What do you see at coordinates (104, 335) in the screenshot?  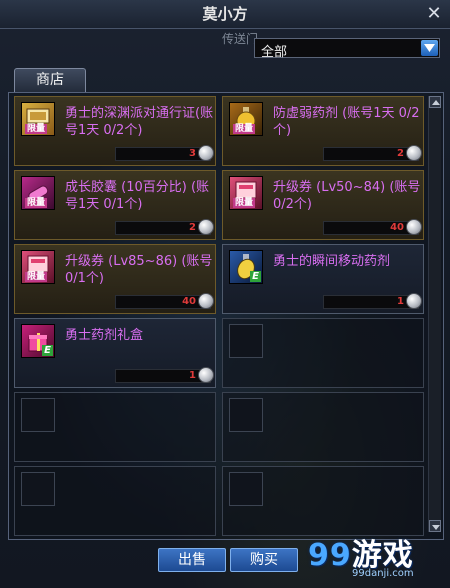 I see `item-name: 勇士药剂礼盒` at bounding box center [104, 335].